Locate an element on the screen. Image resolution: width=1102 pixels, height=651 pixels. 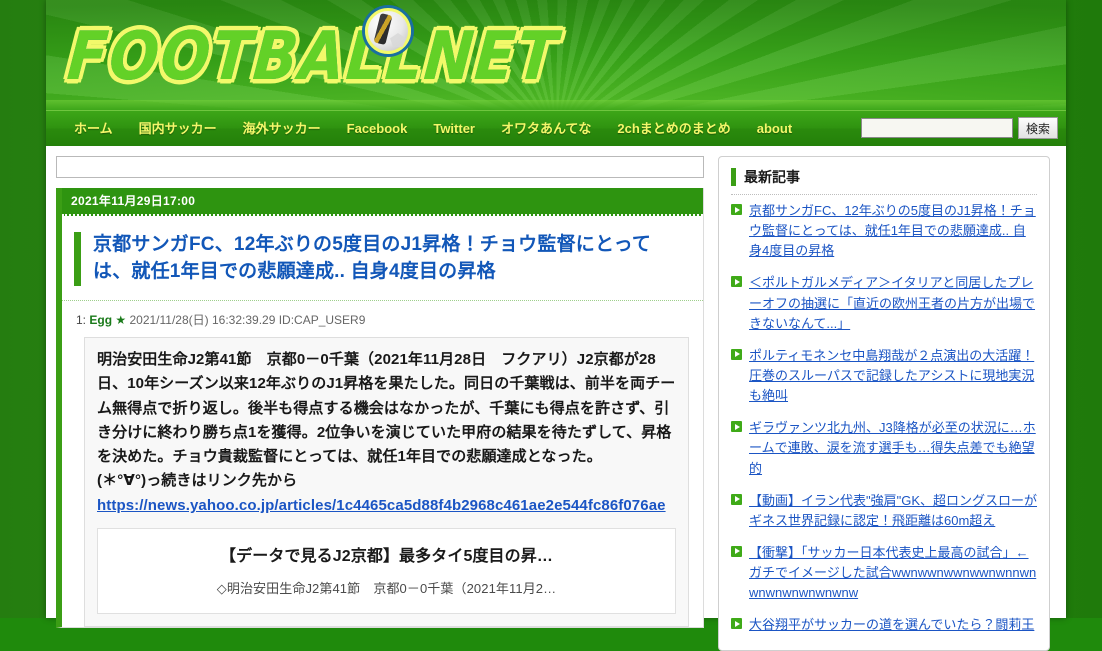
article-date: 2021年11月29日17:00 is located at coordinates (382, 202).